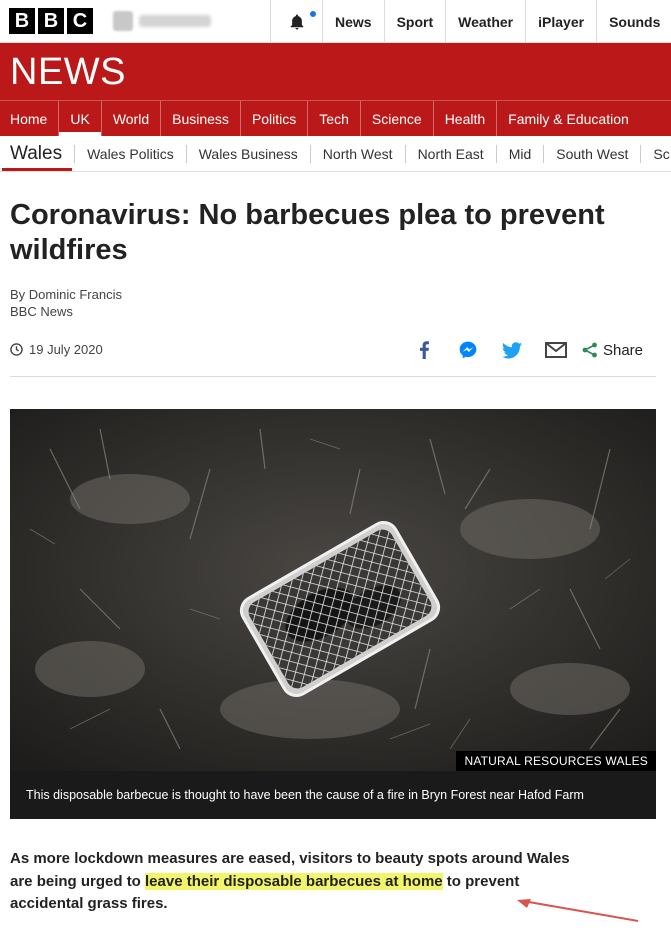  I want to click on nav-tech: Tech, so click(333, 118).